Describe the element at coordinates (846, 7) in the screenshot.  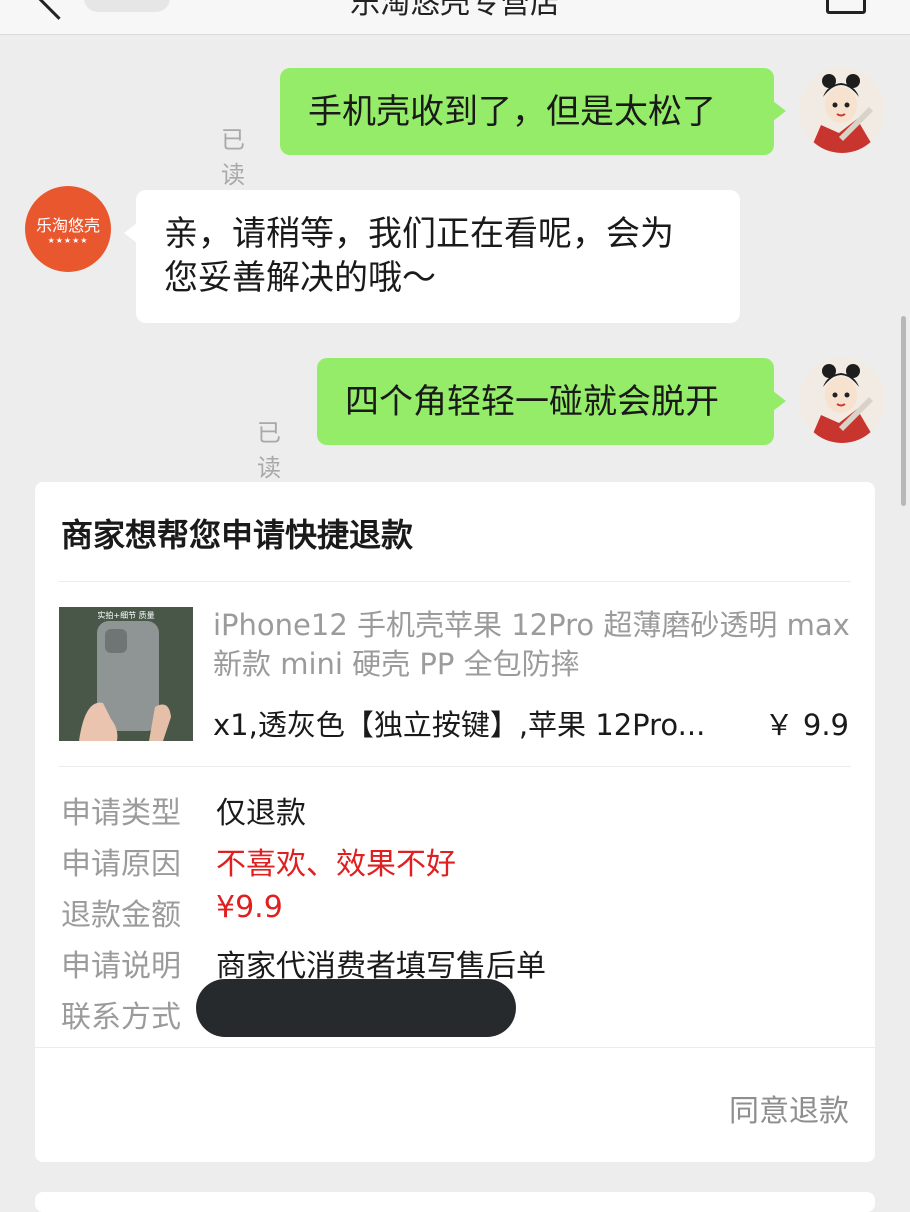
I see `shop-menu-icon` at that location.